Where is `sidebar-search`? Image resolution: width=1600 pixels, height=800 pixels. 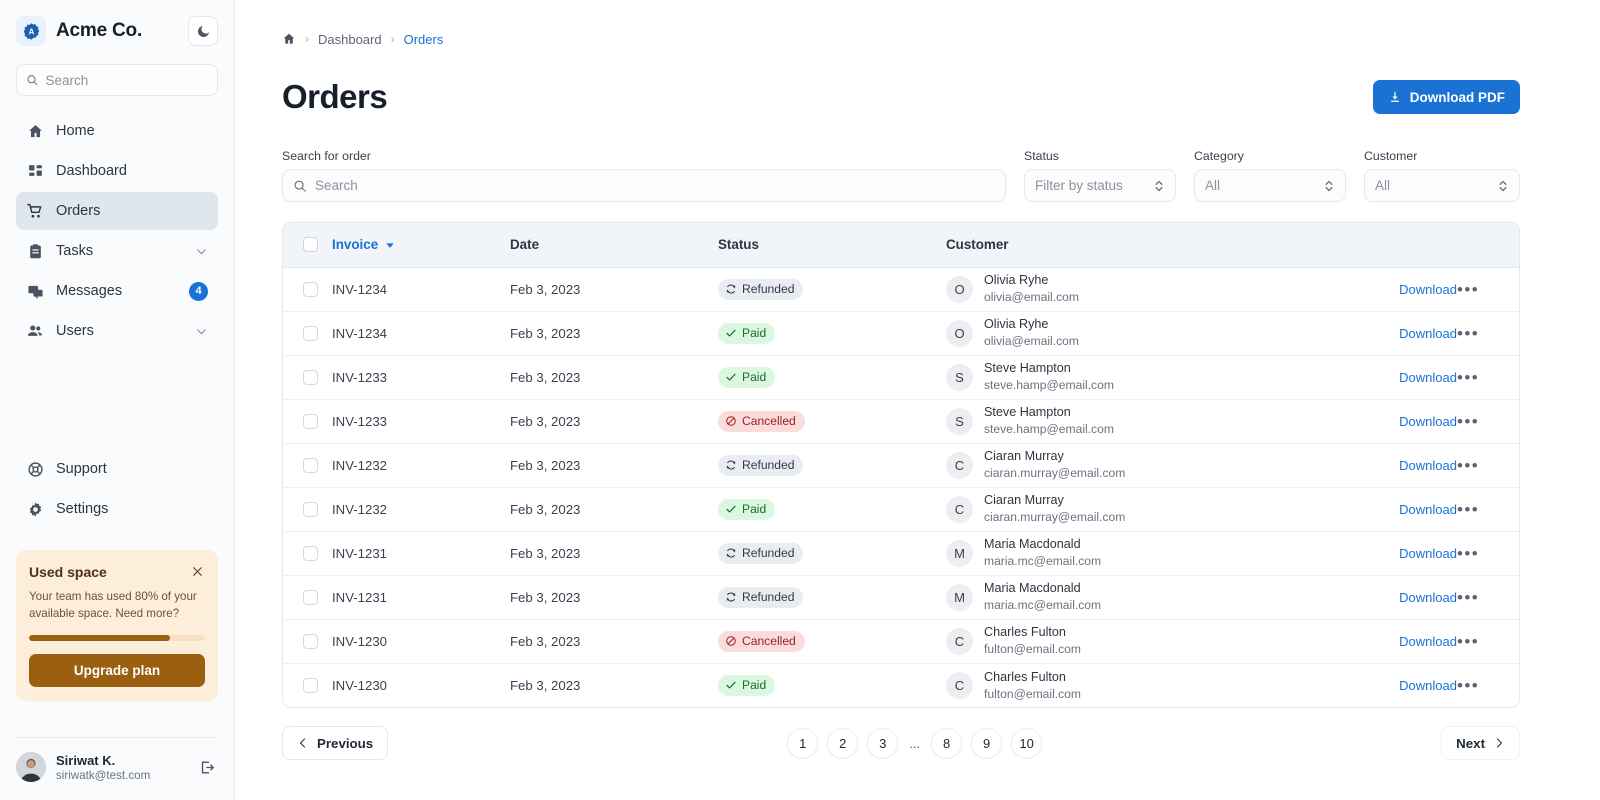 sidebar-search is located at coordinates (117, 80).